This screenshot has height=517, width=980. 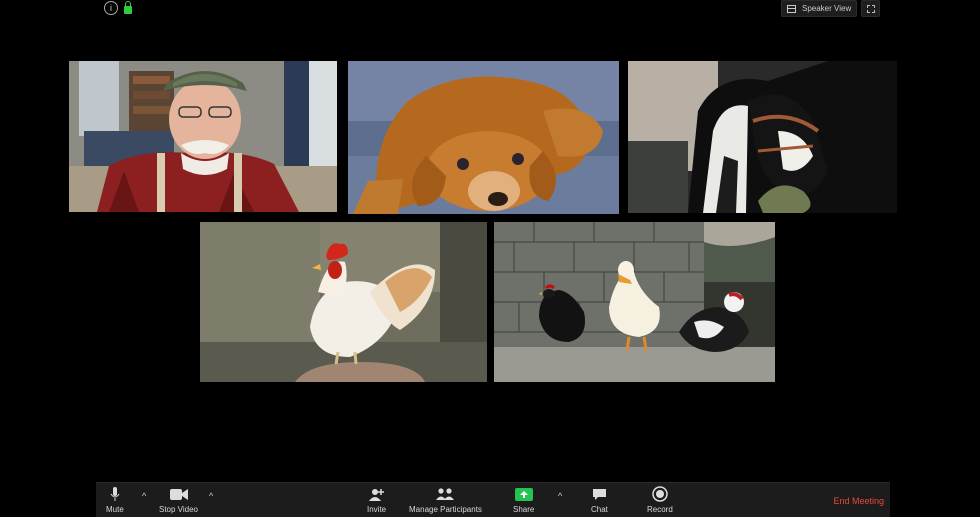 I want to click on farmer-video, so click(x=203, y=136).